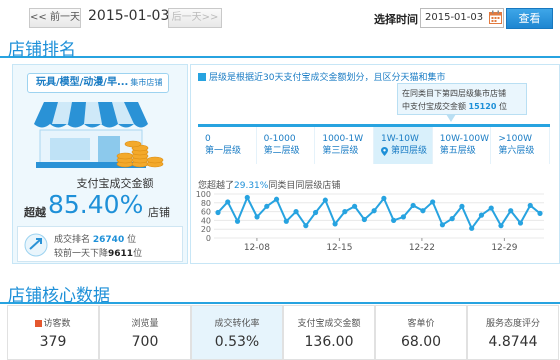 This screenshot has height=360, width=560. What do you see at coordinates (516, 151) in the screenshot?
I see `tier-name: 第六层级` at bounding box center [516, 151].